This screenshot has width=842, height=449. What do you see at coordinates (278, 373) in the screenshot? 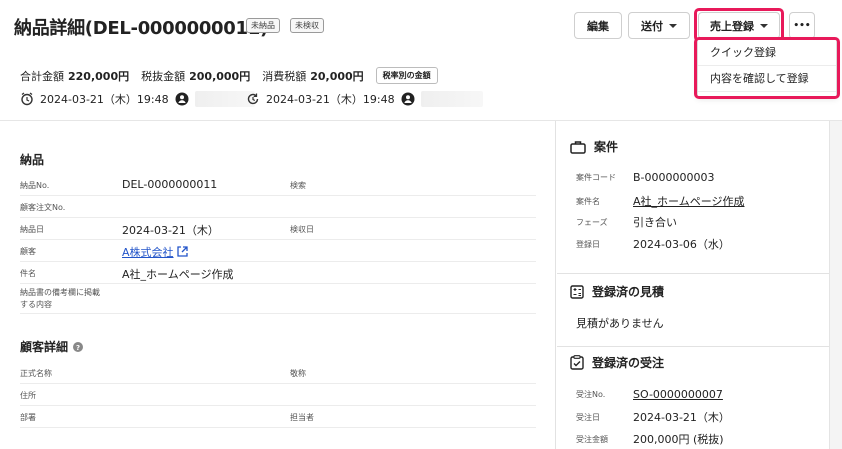
I see `detail-row: 正式名称 敬称` at bounding box center [278, 373].